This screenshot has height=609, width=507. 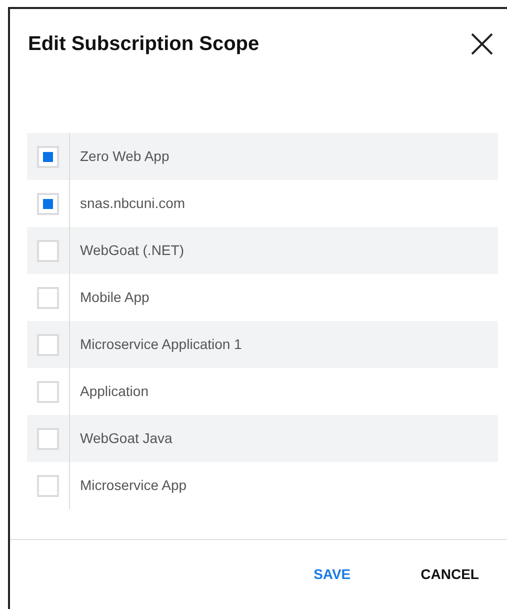 I want to click on dialog-title: Edit Subscription Scope, so click(x=144, y=44).